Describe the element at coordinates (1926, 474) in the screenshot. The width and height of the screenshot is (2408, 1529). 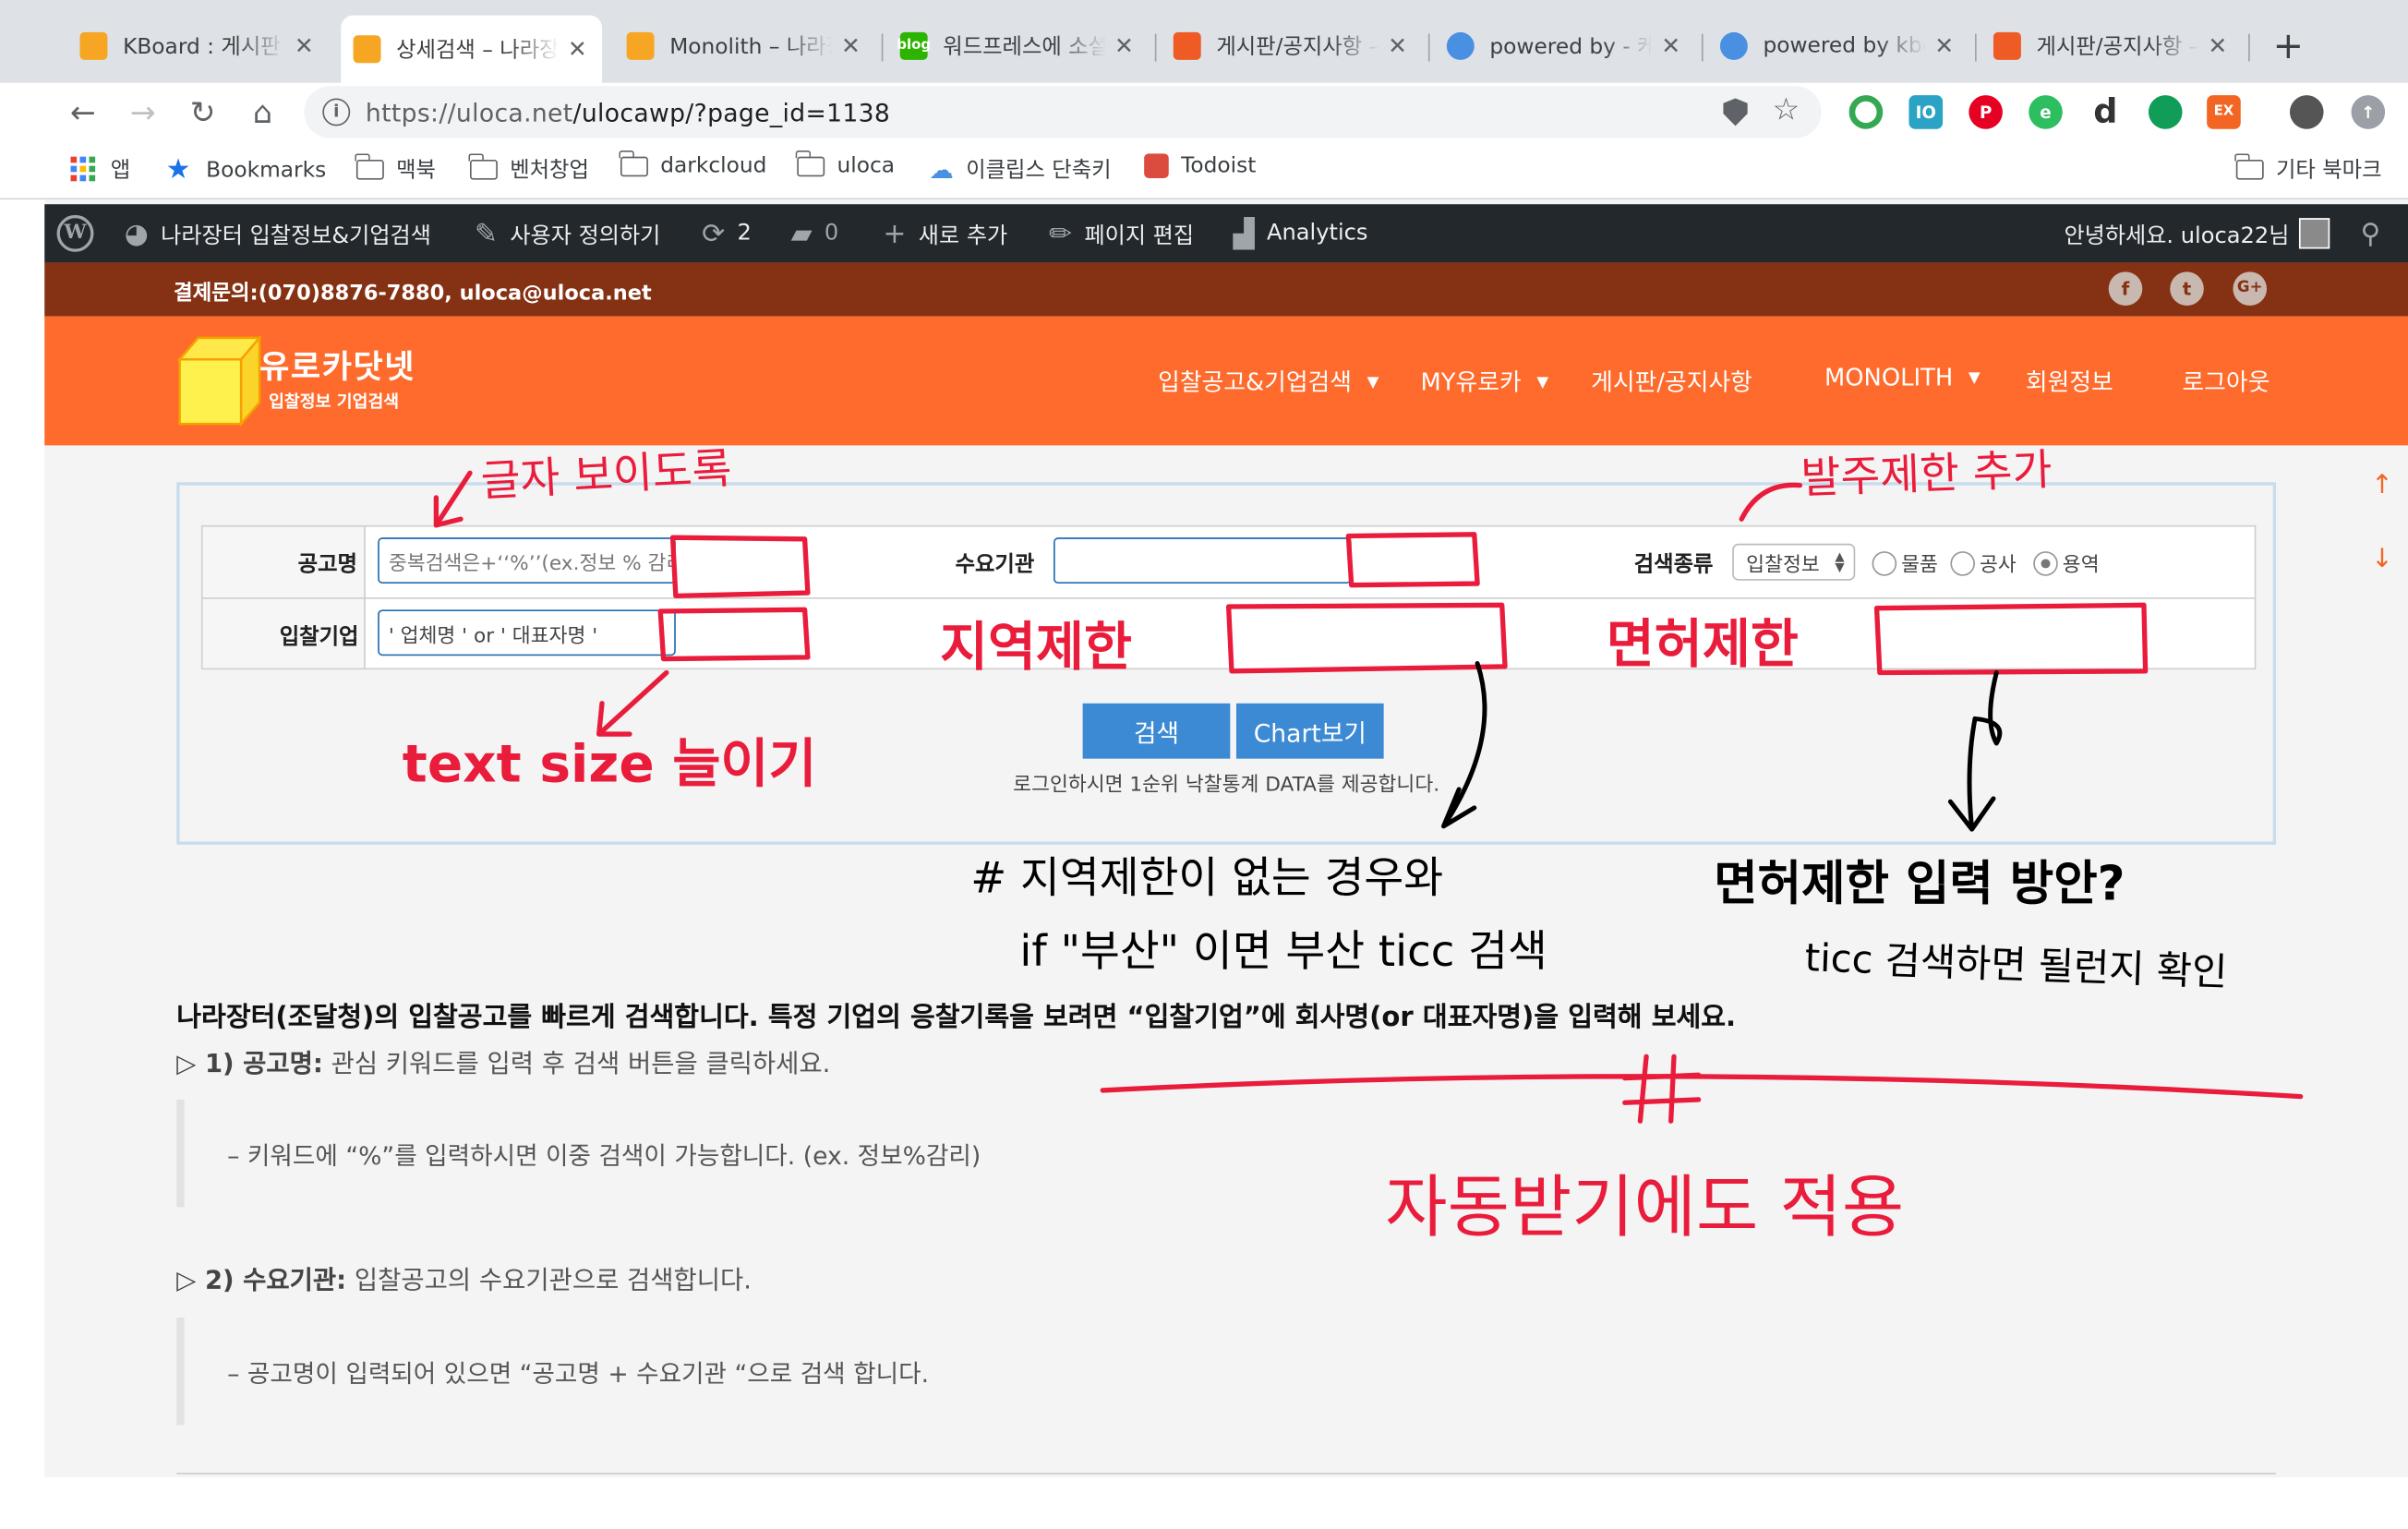
I see `annotation-text: 발주제한 추가` at that location.